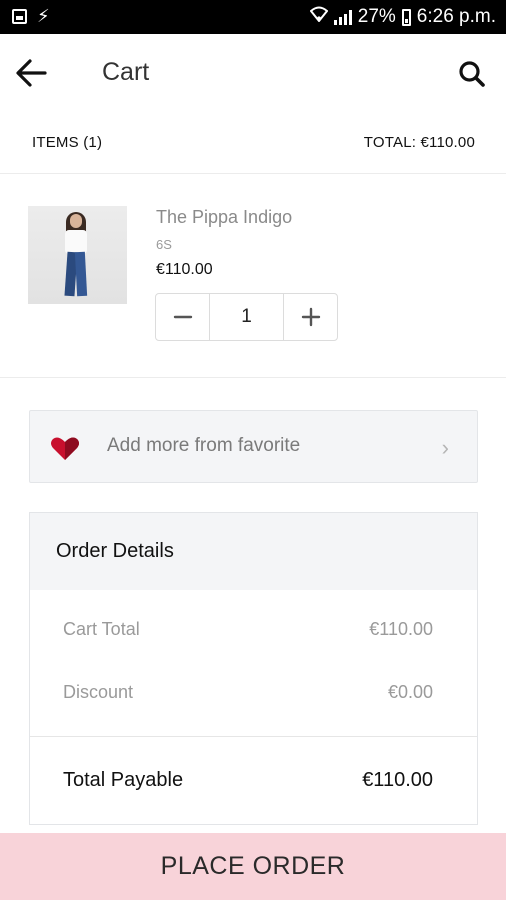 Image resolution: width=506 pixels, height=900 pixels. Describe the element at coordinates (342, 17) in the screenshot. I see `signal-icon` at that location.